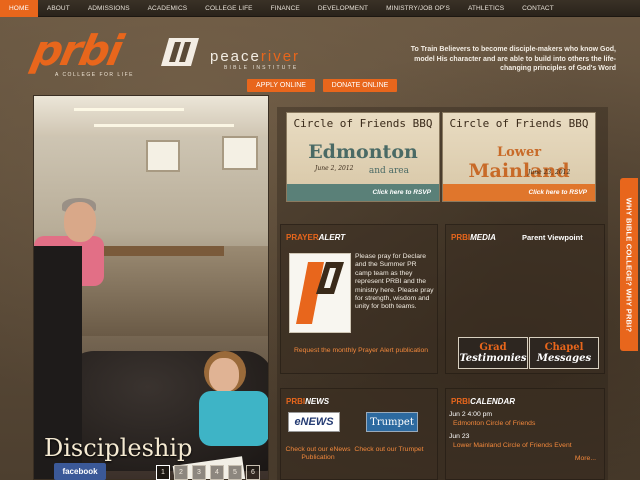 The width and height of the screenshot is (640, 480). Describe the element at coordinates (19, 8) in the screenshot. I see `nav-home: HOME` at that location.